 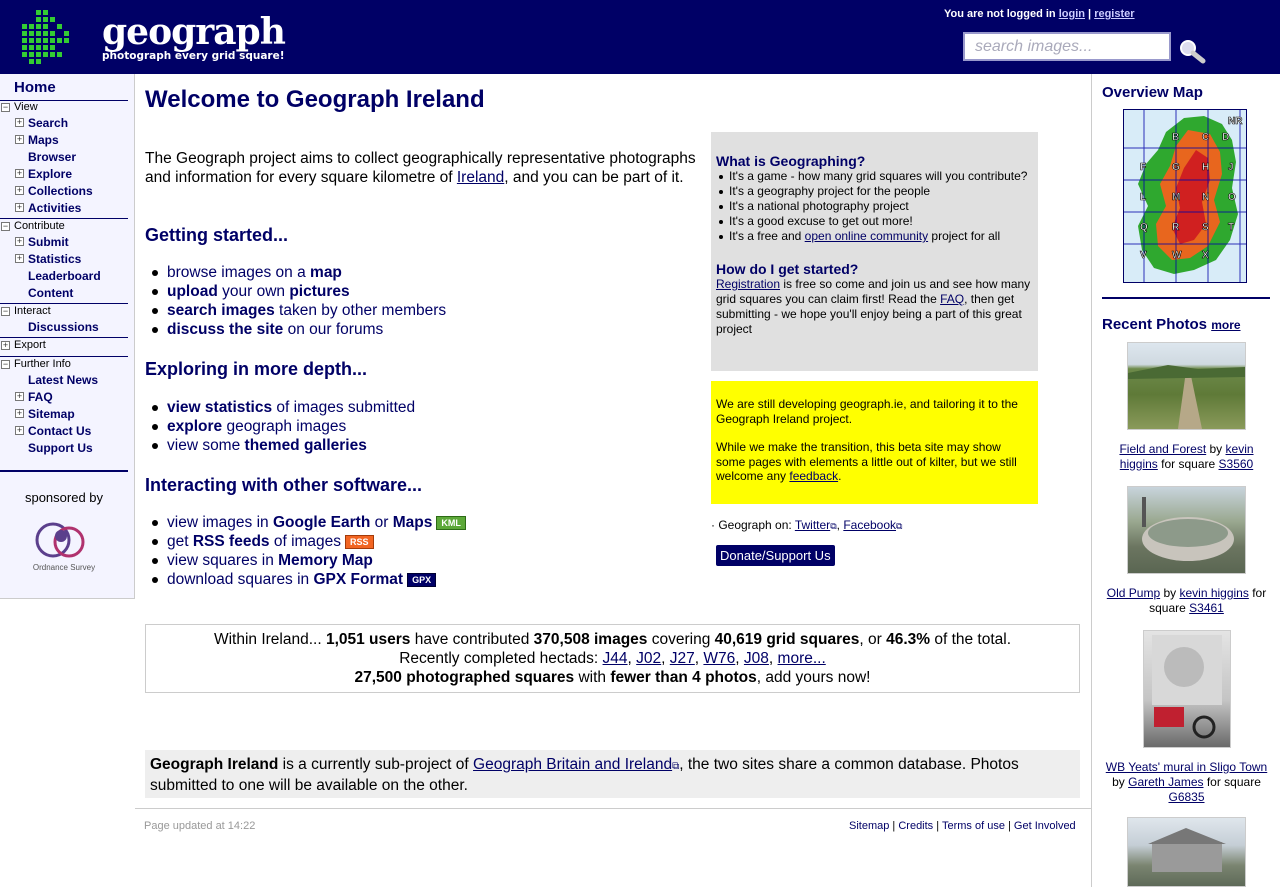 I want to click on intro-text-2: , and you can be part of it., so click(x=594, y=177).